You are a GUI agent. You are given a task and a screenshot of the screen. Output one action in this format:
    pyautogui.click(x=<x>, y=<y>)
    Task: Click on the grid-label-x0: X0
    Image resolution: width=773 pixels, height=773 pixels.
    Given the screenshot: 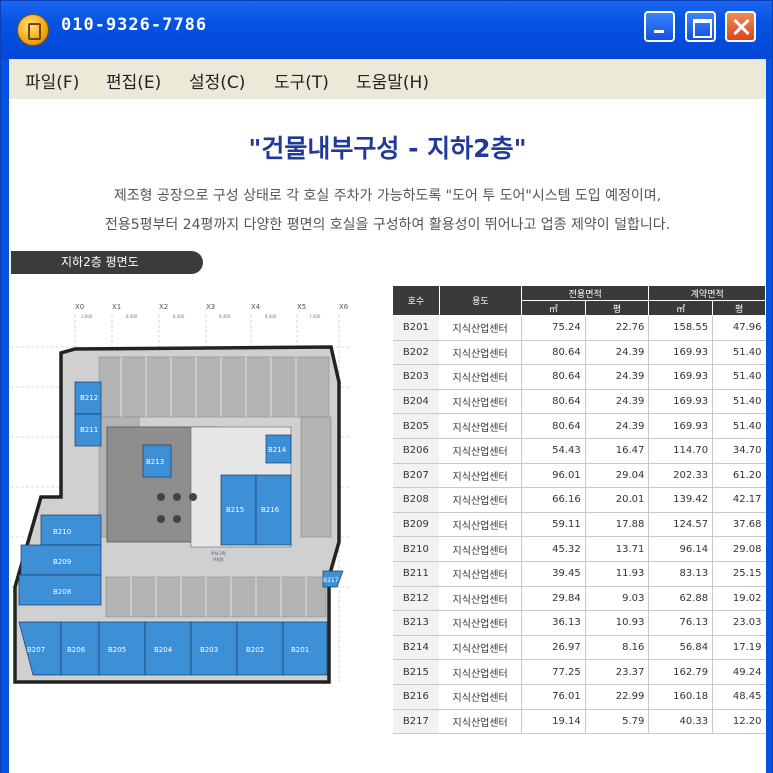 What is the action you would take?
    pyautogui.click(x=79, y=307)
    